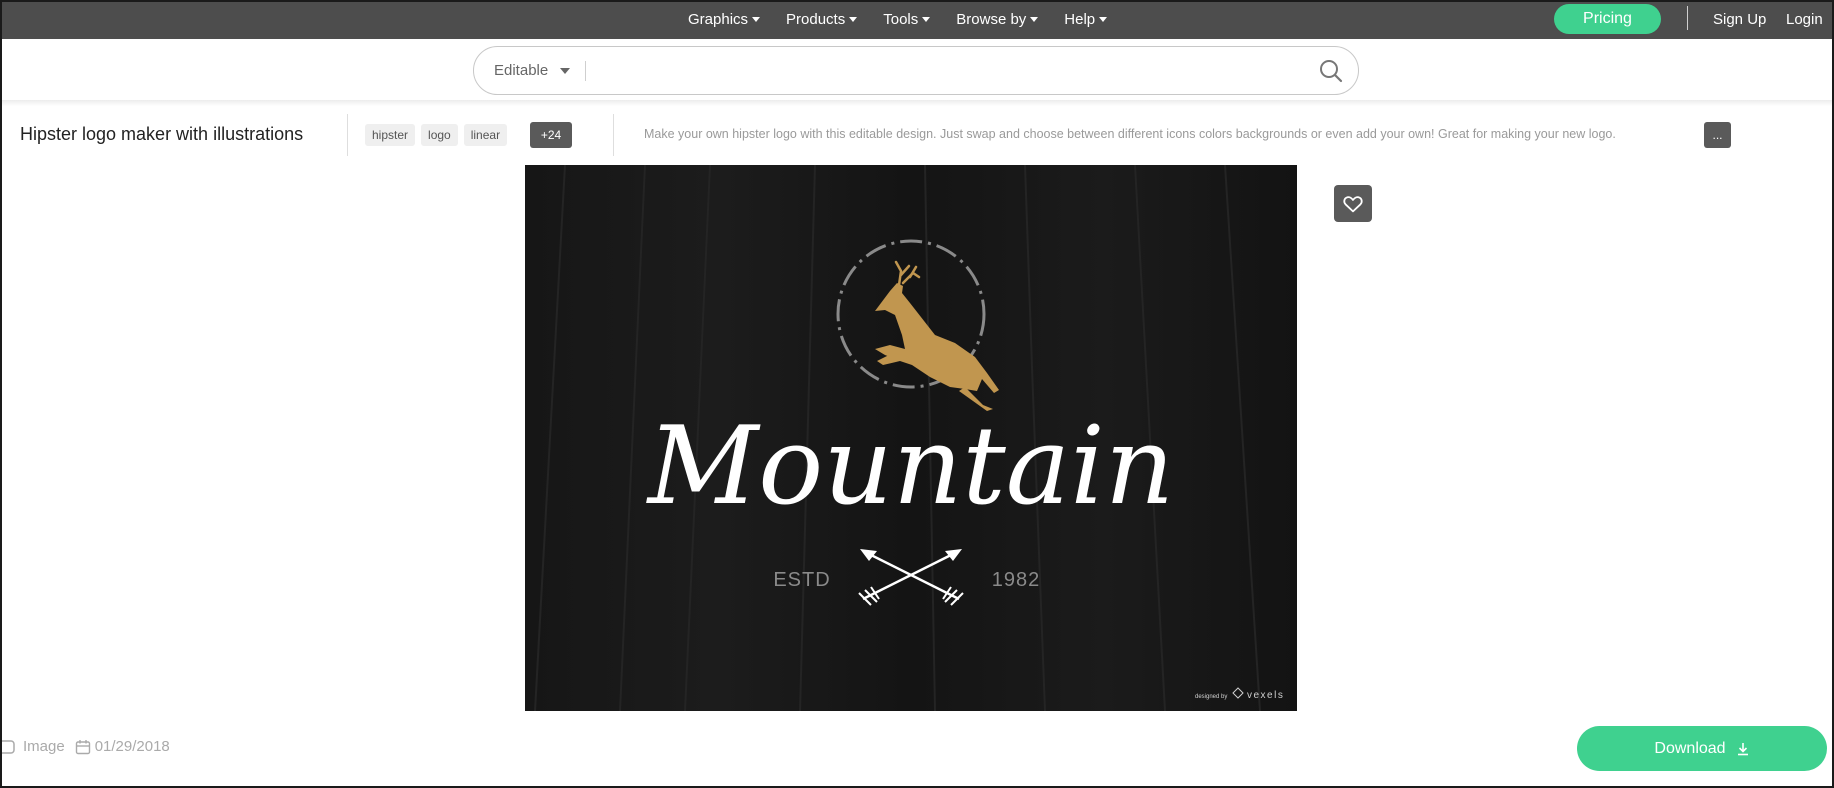 Image resolution: width=1834 pixels, height=788 pixels. What do you see at coordinates (1742, 748) in the screenshot?
I see `download-icon` at bounding box center [1742, 748].